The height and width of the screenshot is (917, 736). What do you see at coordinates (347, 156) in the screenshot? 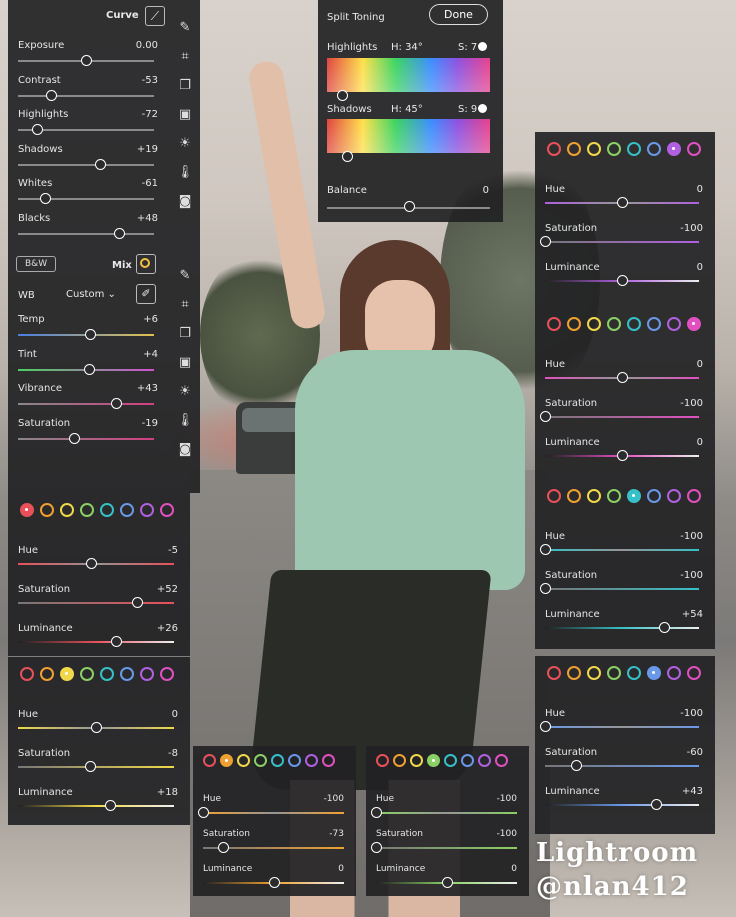
I see `shadows-color-picker` at bounding box center [347, 156].